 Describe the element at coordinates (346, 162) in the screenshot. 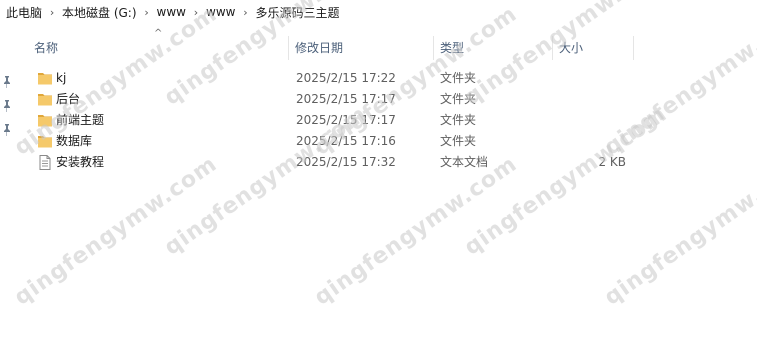

I see `file-date: 2025/2/15 17:32` at that location.